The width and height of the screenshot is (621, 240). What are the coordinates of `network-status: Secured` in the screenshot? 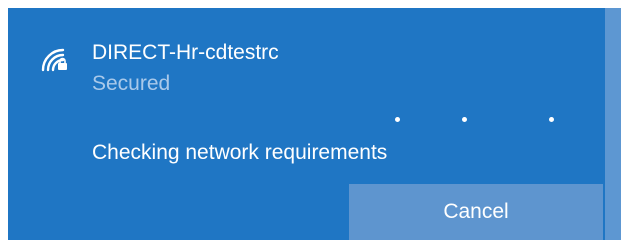 It's located at (131, 83).